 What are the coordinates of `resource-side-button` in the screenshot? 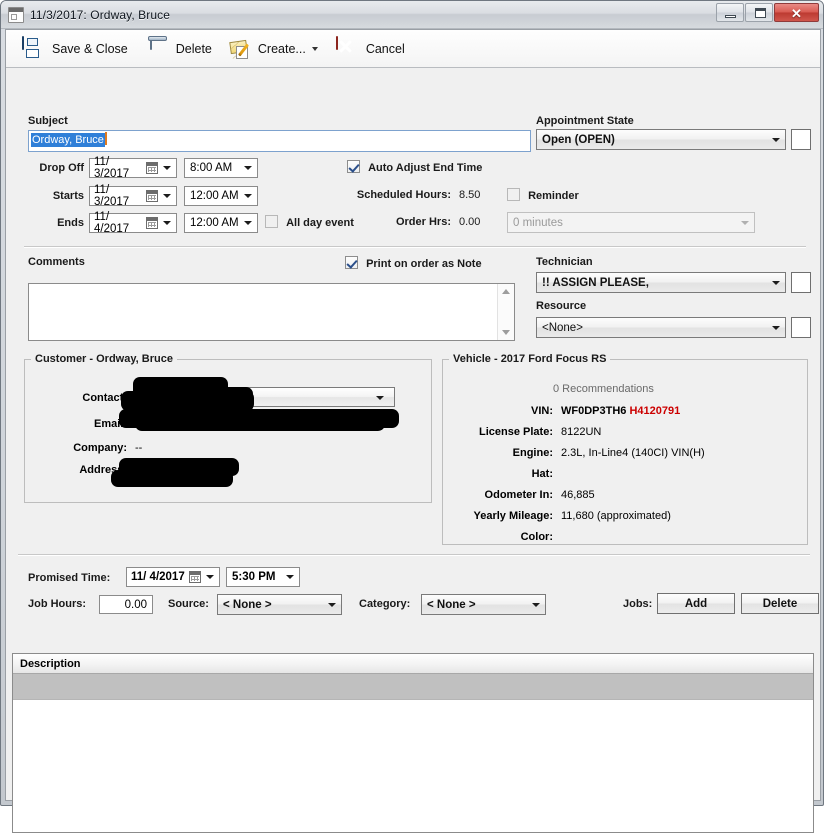 It's located at (801, 327).